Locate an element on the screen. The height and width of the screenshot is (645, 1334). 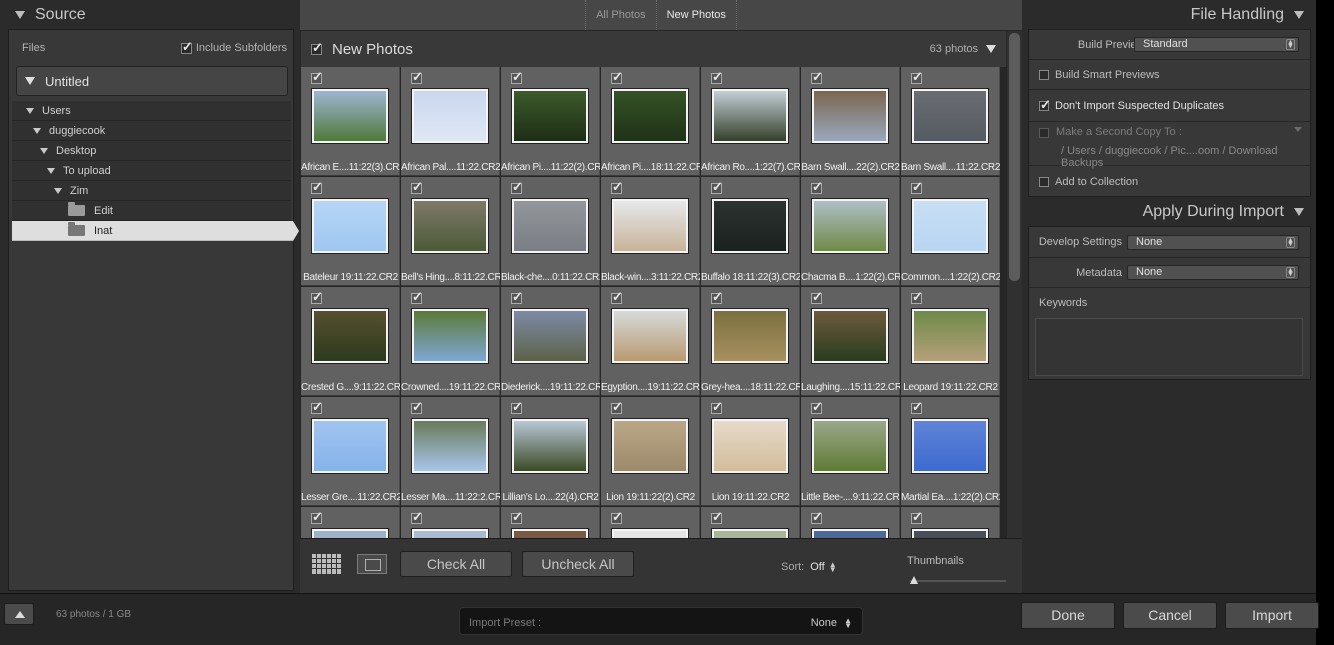
no-duplicates-checkbox is located at coordinates (1045, 105).